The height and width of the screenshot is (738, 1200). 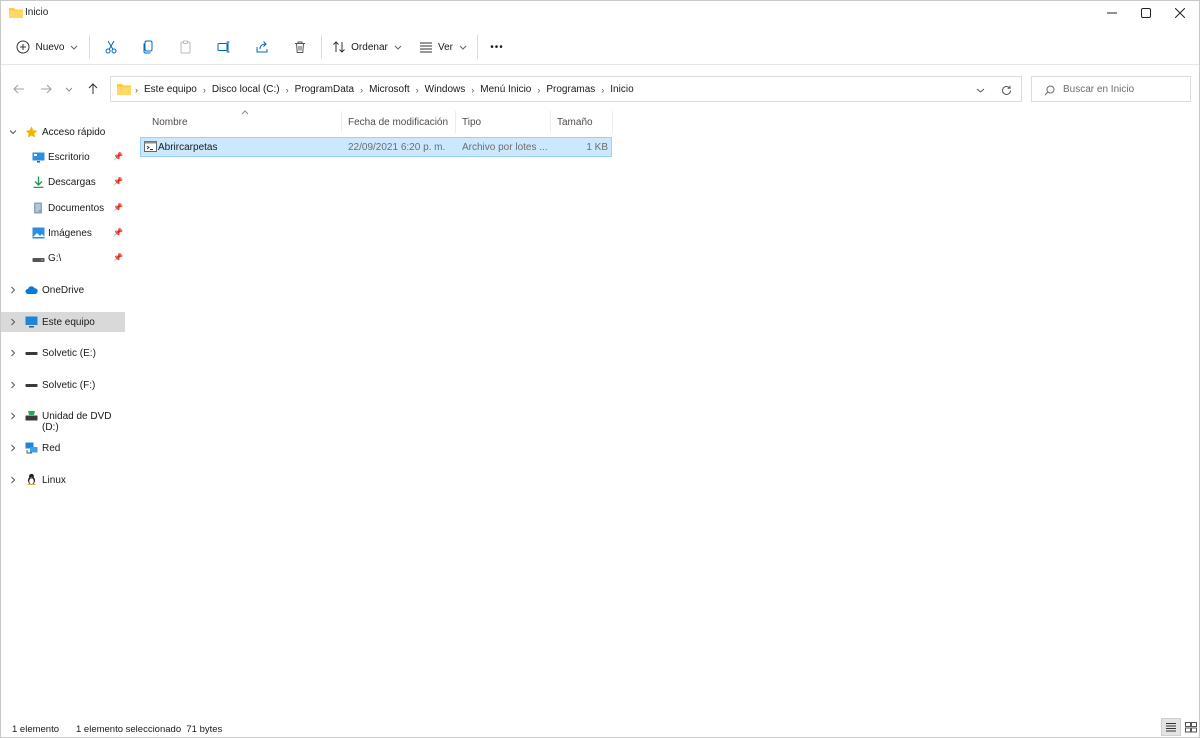 What do you see at coordinates (398, 122) in the screenshot?
I see `column-header-modified: Fecha de modificación` at bounding box center [398, 122].